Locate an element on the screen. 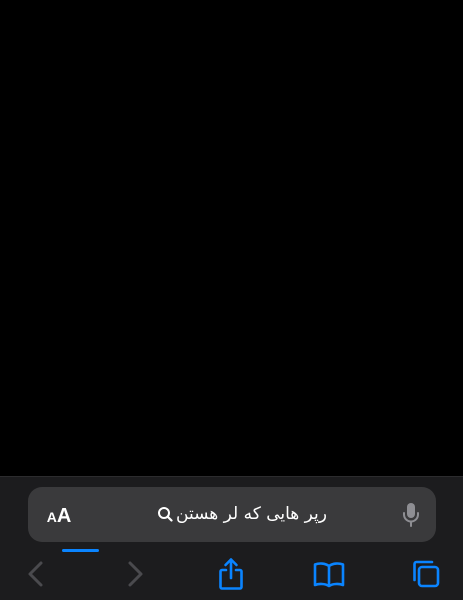  tabs-button is located at coordinates (426, 574).